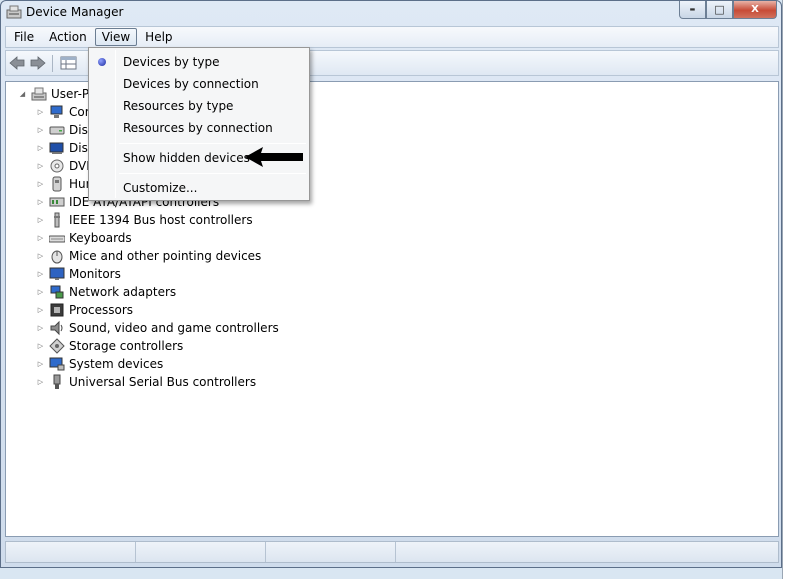 The image size is (795, 579). Describe the element at coordinates (57, 364) in the screenshot. I see `system-device-icon` at that location.